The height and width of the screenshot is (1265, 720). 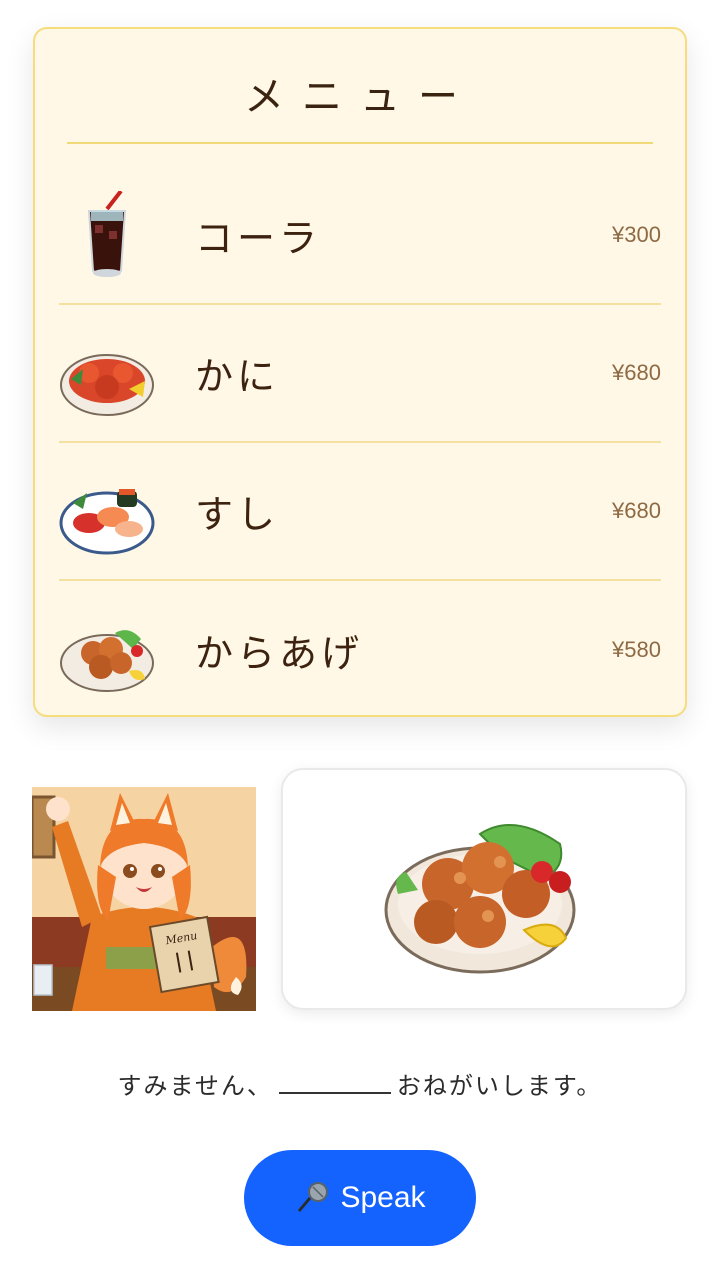 What do you see at coordinates (360, 1083) in the screenshot?
I see `prompt-sentence: すみません、 おねがいします。` at bounding box center [360, 1083].